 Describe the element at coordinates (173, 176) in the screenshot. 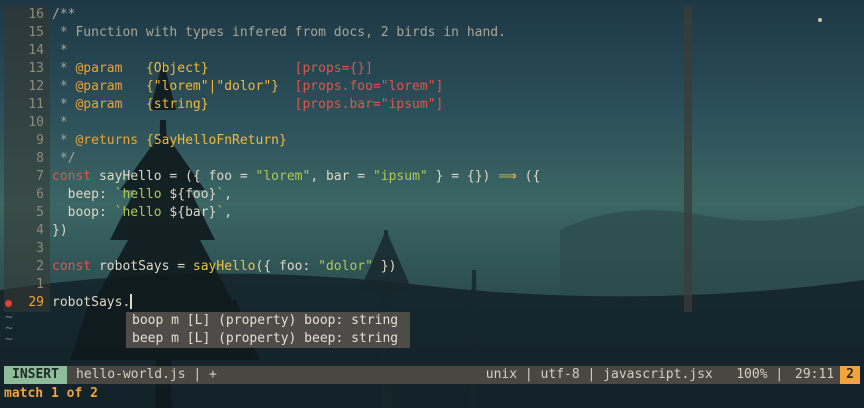

I see `code-token: sayHello = ({ foo =` at that location.